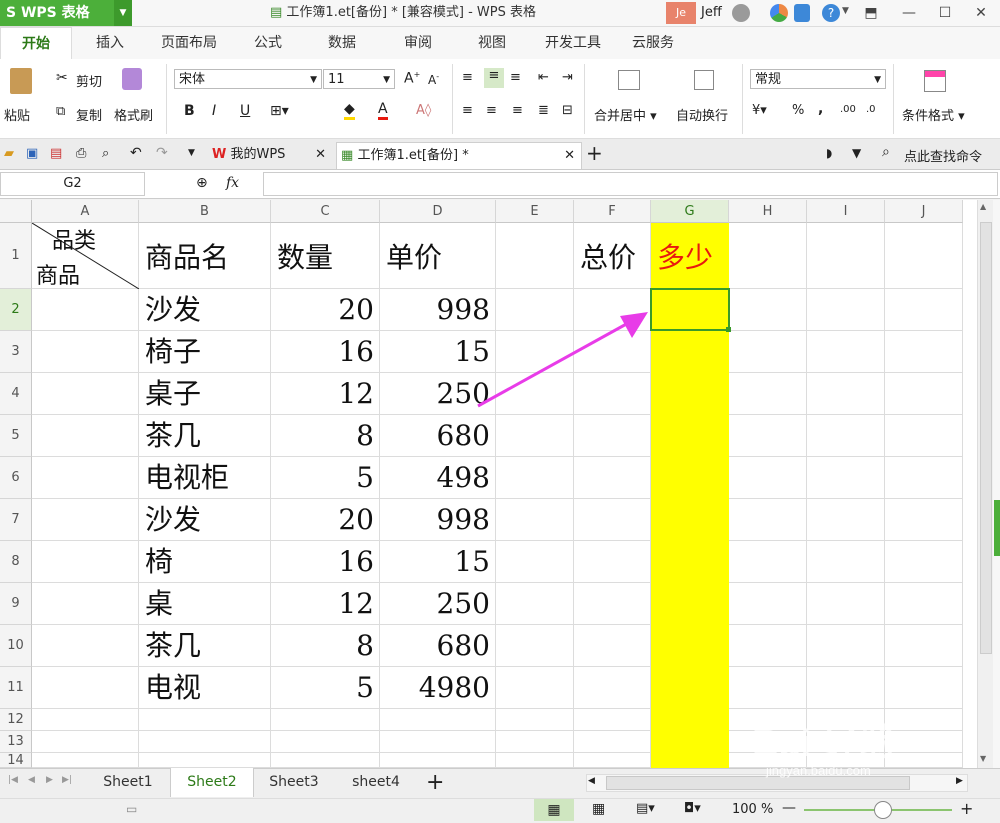  I want to click on column-header-j: J, so click(924, 211).